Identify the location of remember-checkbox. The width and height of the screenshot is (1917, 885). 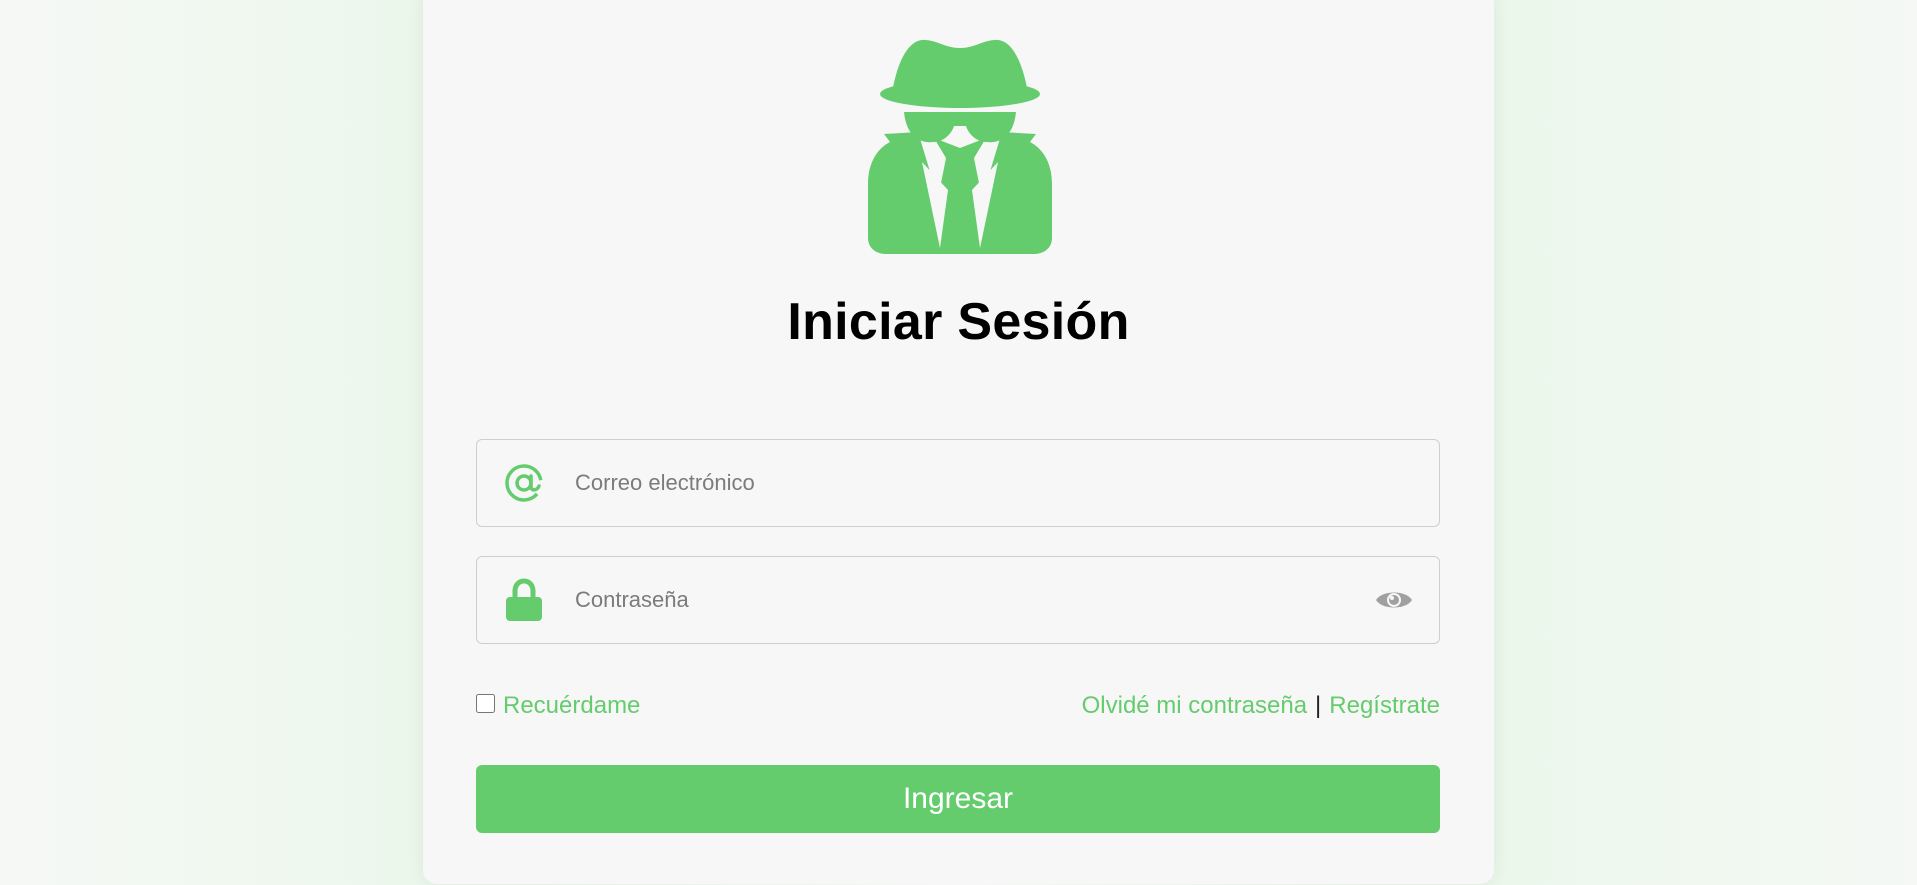
(485, 703).